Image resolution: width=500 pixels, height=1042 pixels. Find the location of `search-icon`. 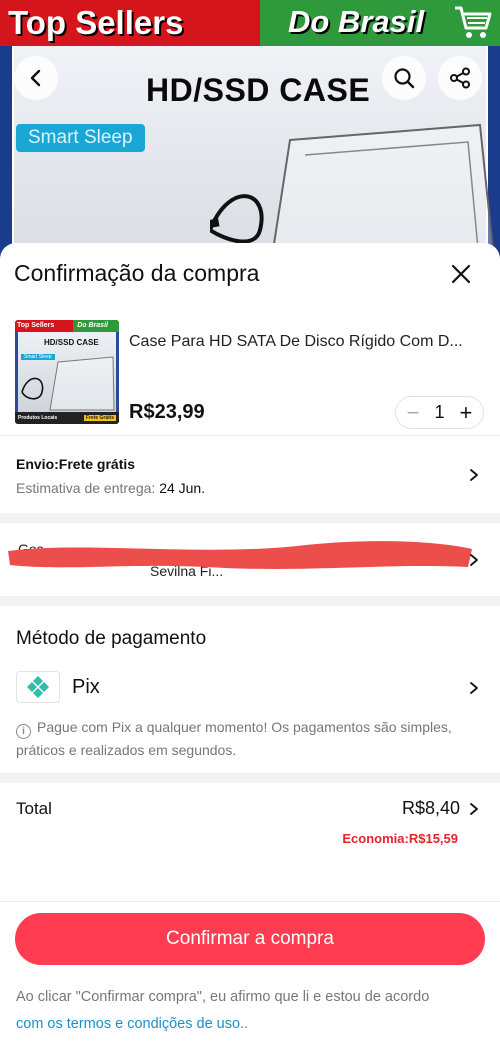

search-icon is located at coordinates (404, 78).